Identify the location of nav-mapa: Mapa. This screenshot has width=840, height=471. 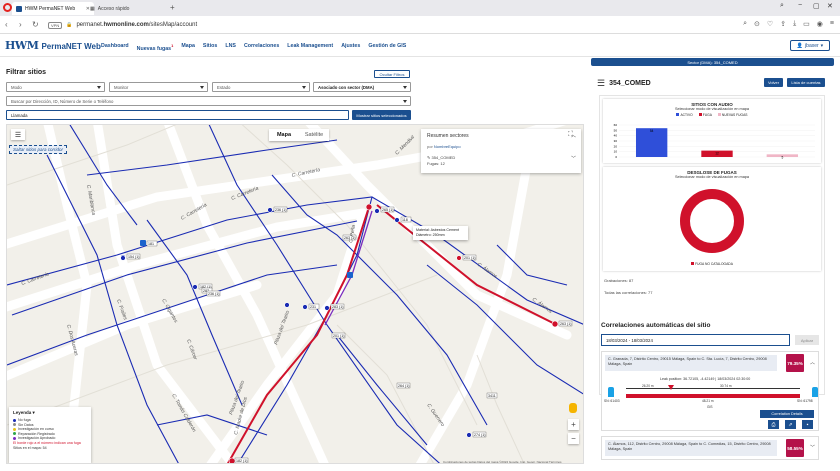
(188, 47).